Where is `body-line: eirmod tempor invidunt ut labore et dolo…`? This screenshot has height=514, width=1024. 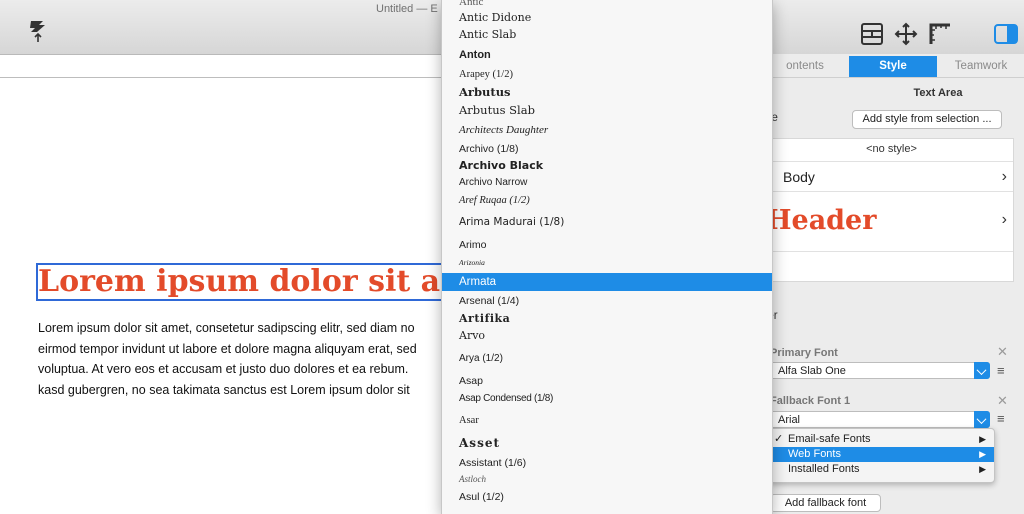
body-line: eirmod tempor invidunt ut labore et dolo… is located at coordinates (227, 348).